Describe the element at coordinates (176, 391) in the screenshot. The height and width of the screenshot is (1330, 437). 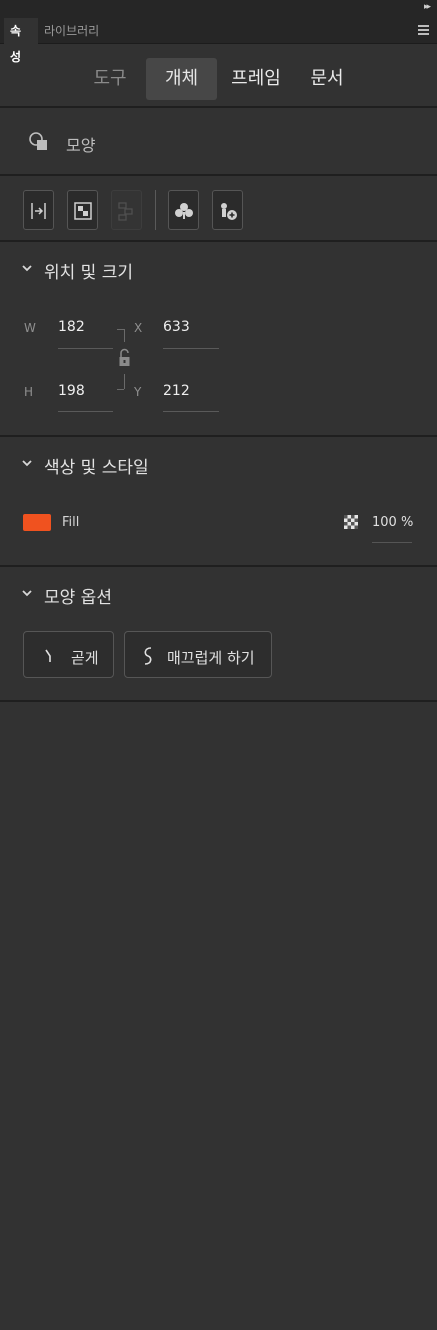
I see `y-field: 212` at that location.